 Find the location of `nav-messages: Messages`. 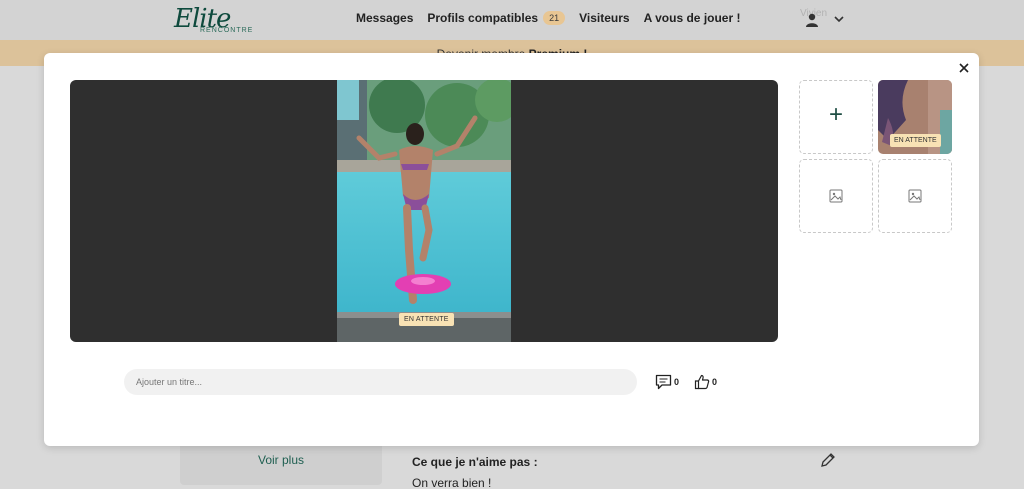

nav-messages: Messages is located at coordinates (384, 18).